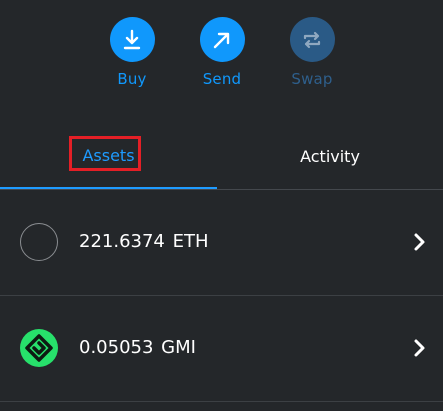 This screenshot has height=411, width=443. I want to click on buy-icon-circle, so click(132, 39).